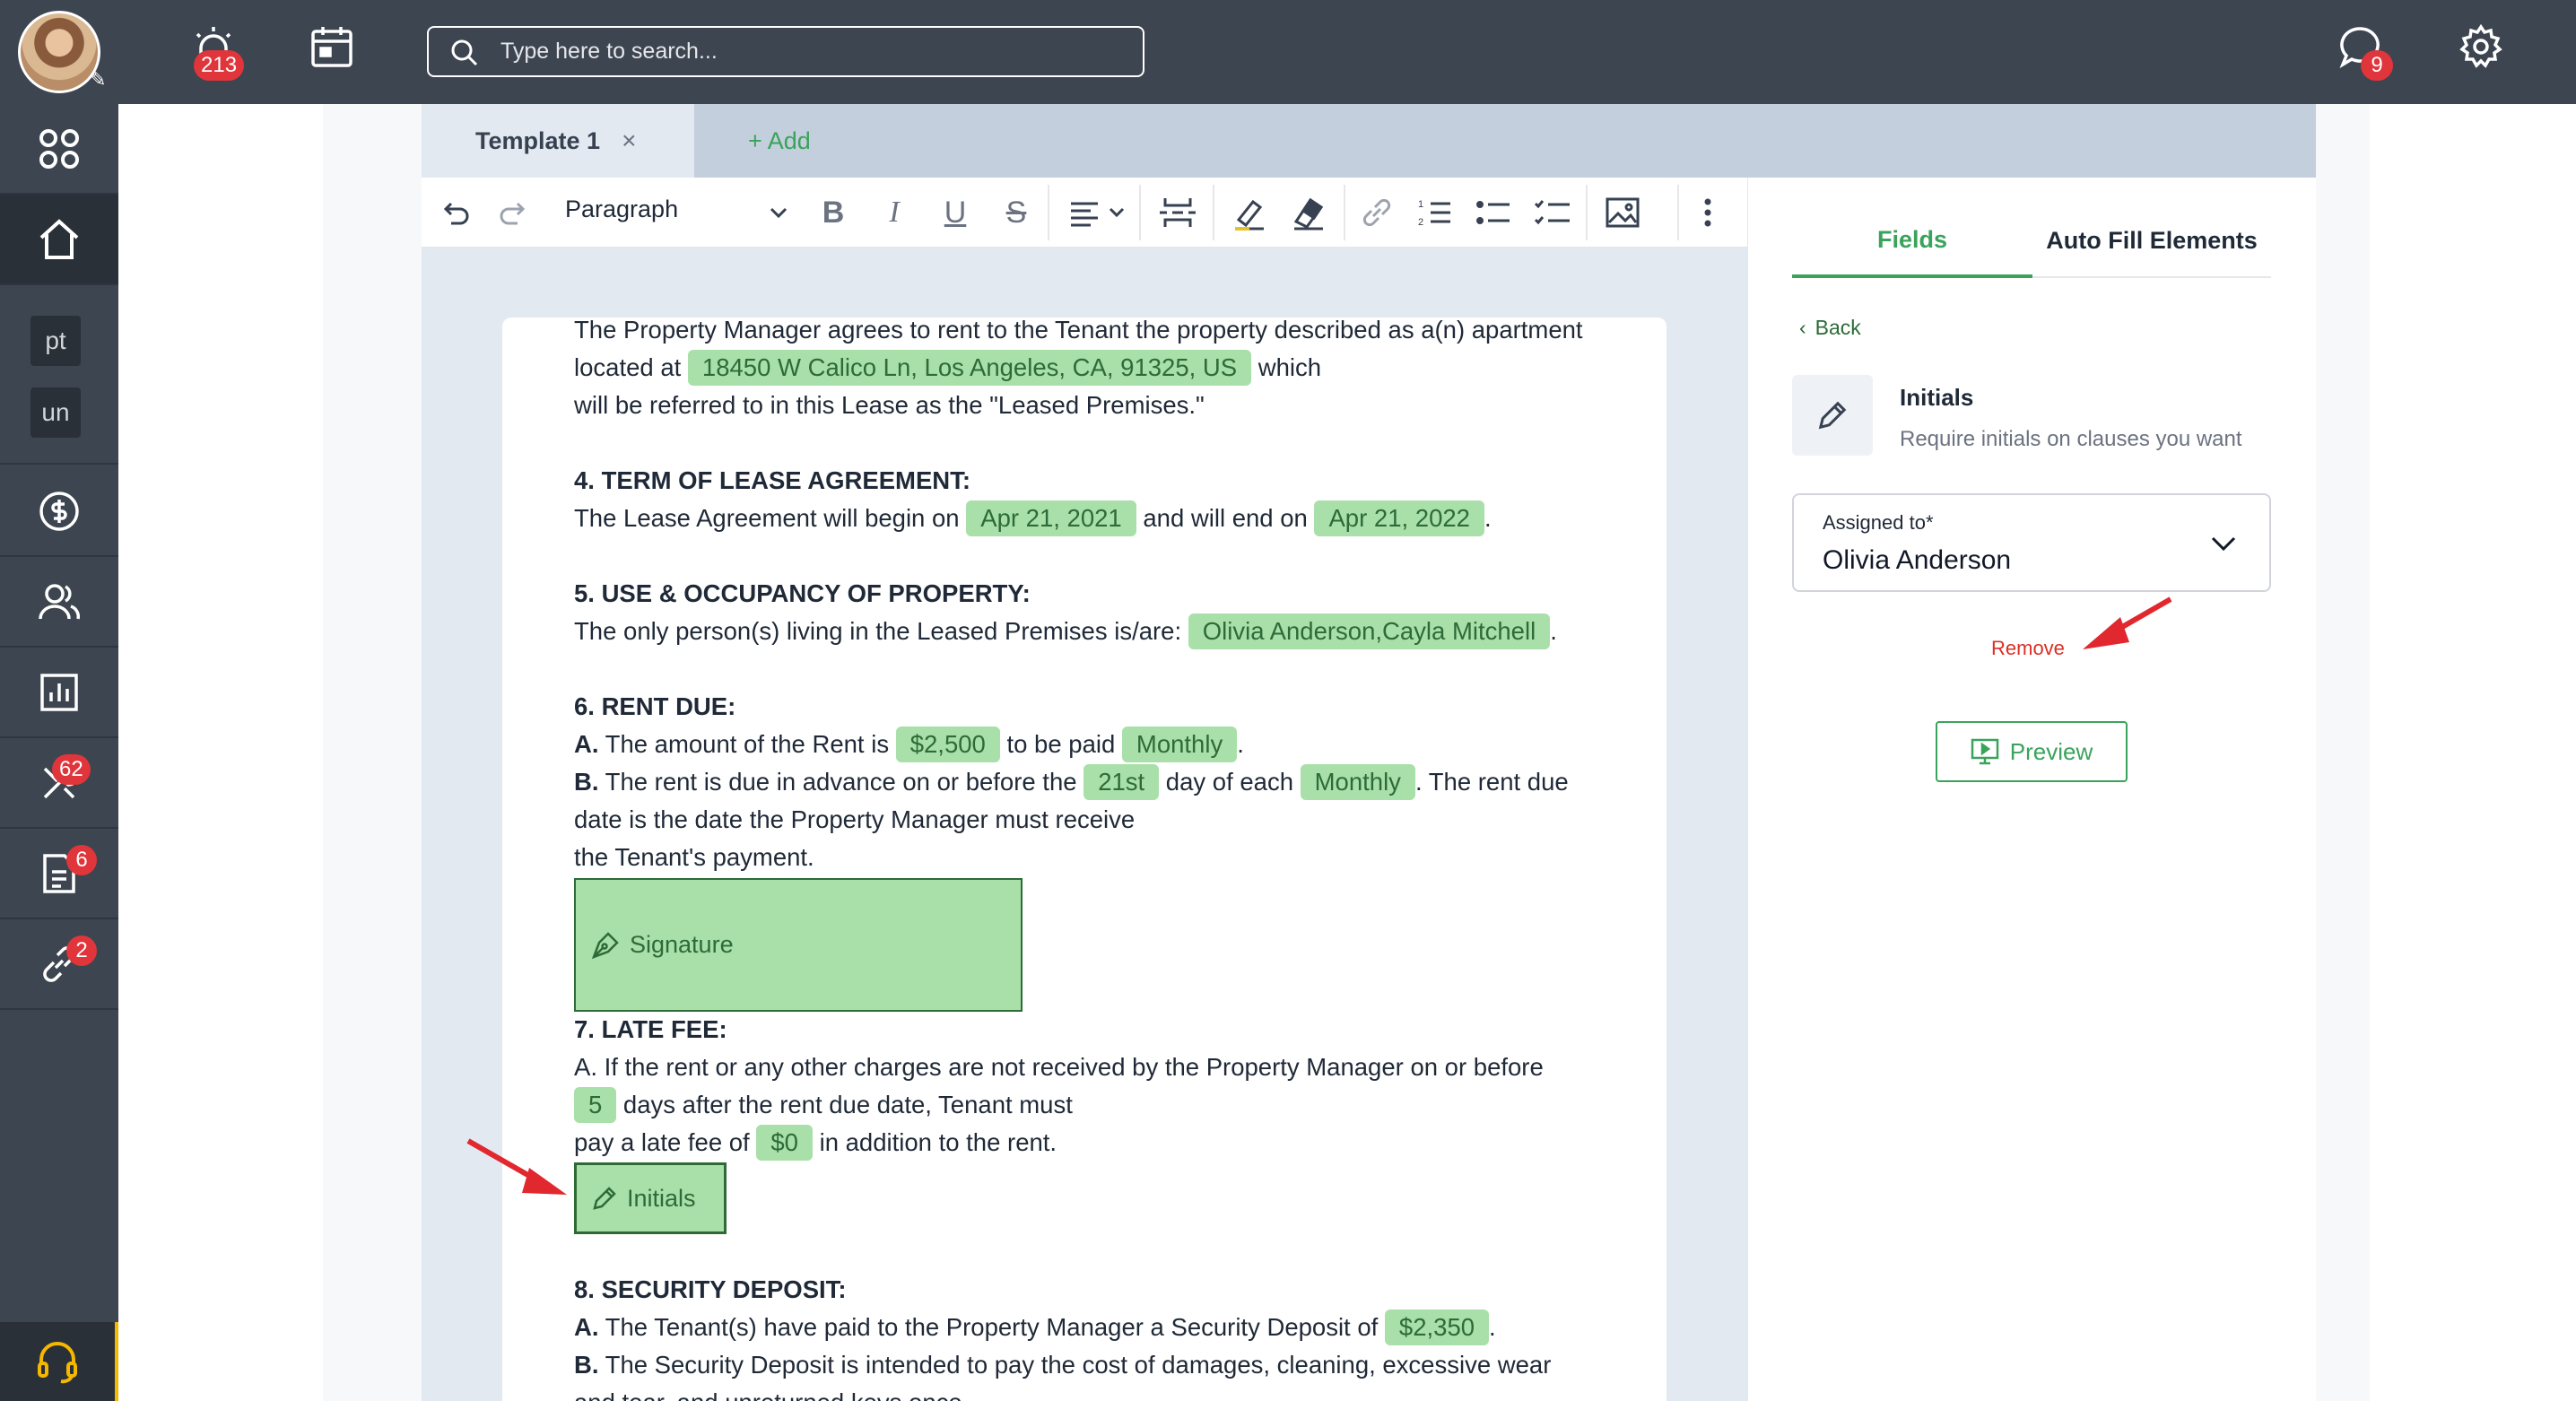  I want to click on initials-label: Initials, so click(661, 1198).